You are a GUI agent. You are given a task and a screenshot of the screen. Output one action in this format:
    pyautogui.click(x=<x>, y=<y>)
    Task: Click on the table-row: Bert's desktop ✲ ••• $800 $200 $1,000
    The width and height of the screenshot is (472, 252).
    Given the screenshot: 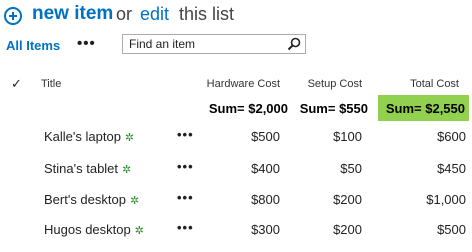 What is the action you would take?
    pyautogui.click(x=236, y=206)
    